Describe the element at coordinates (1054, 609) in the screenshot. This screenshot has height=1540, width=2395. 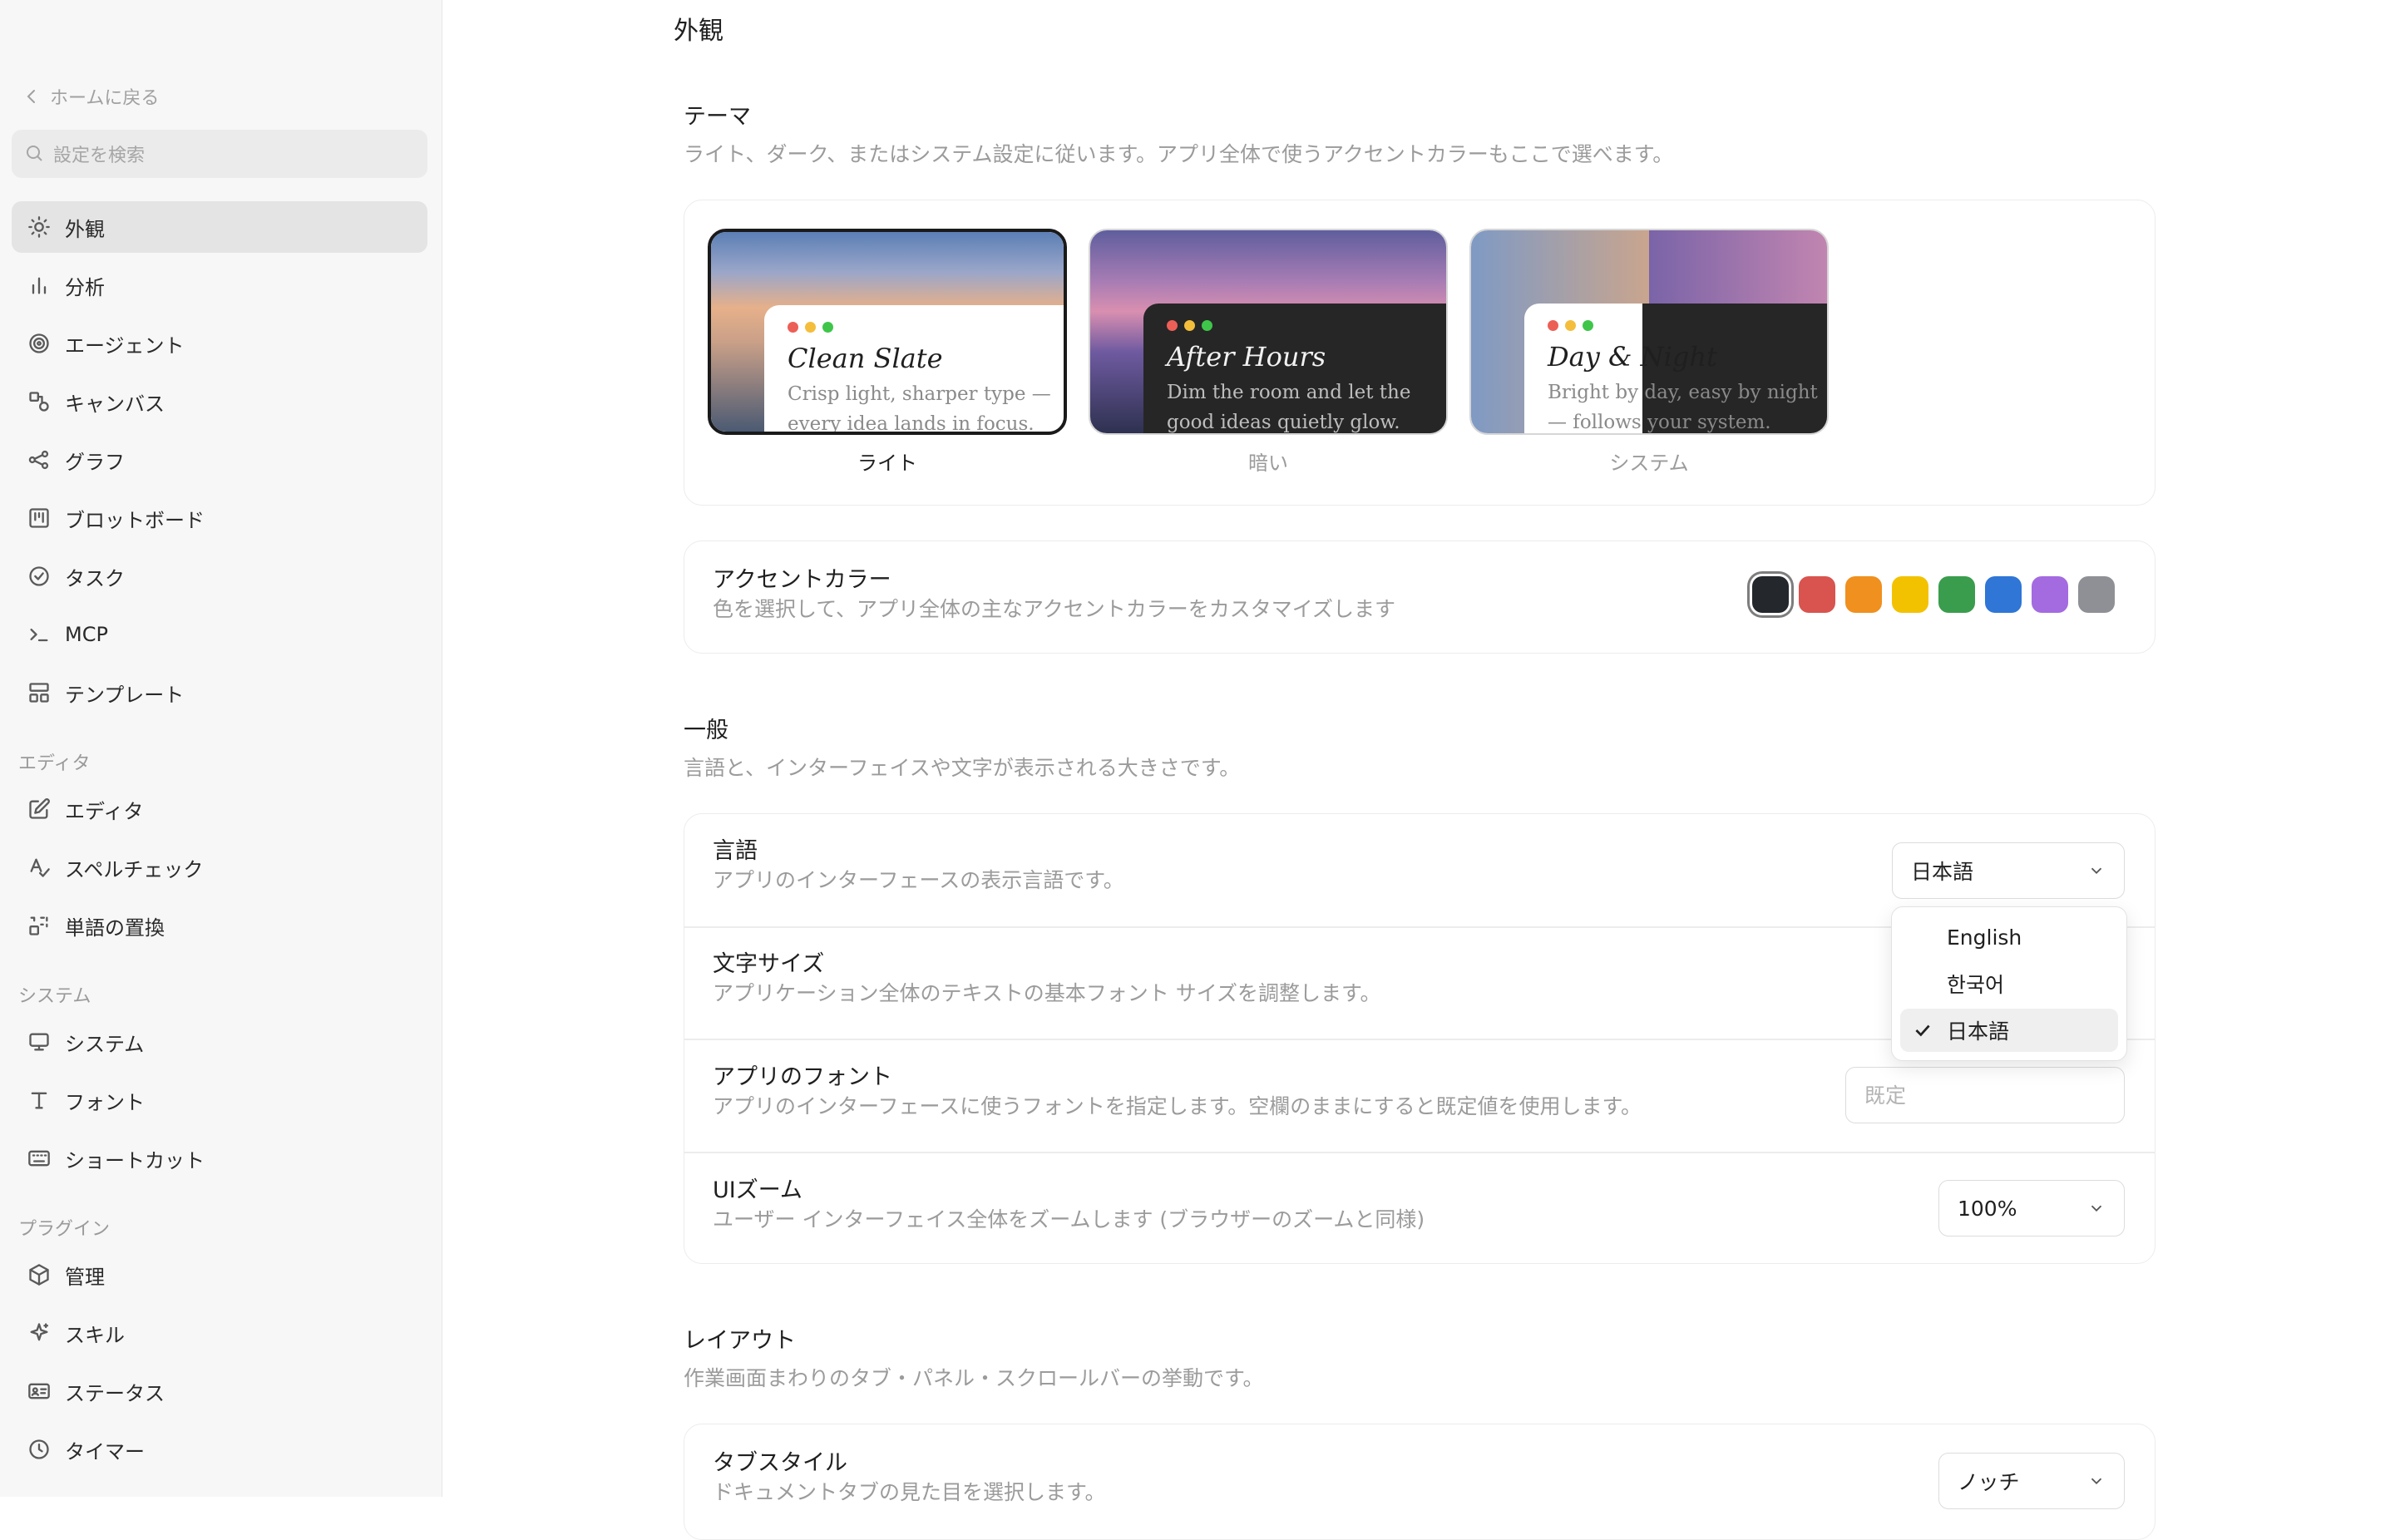
I see `accent-description: 色を選択して、アプリ全体の主なアクセントカラーをカスタマイズします` at that location.